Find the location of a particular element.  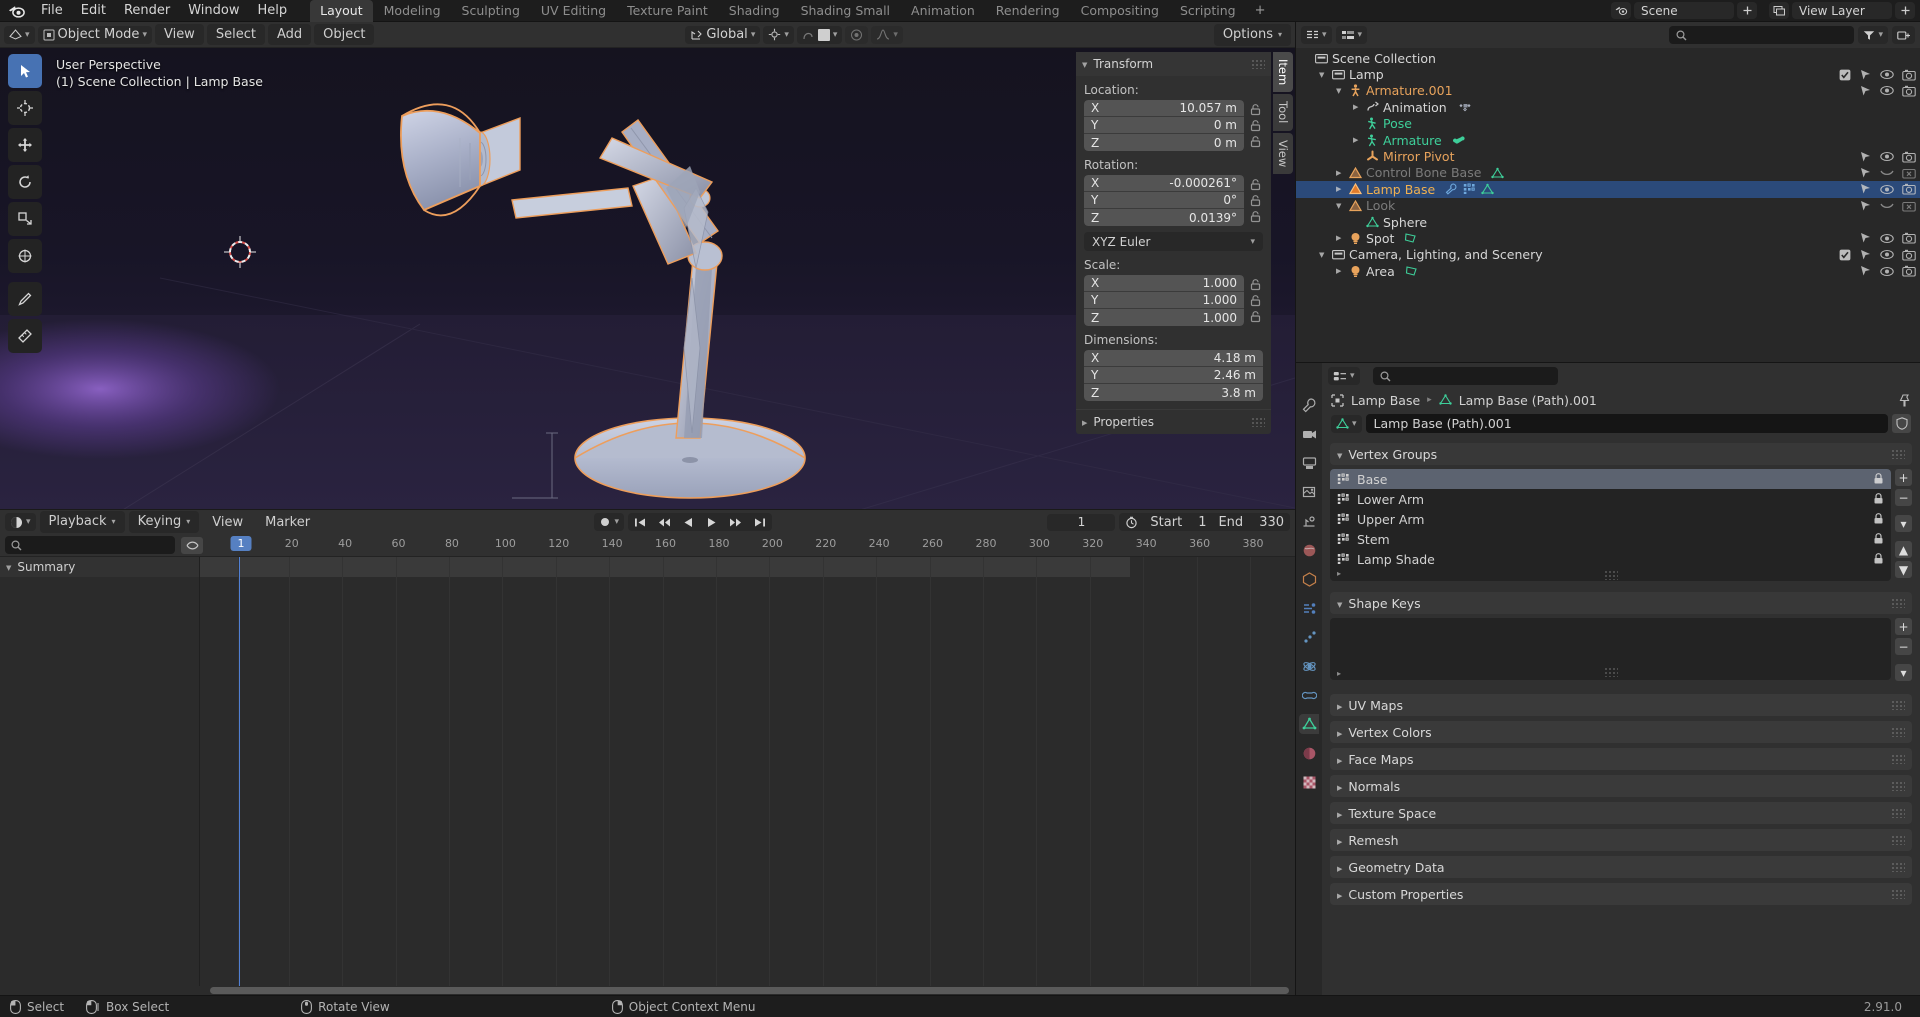

property-section-remesh: Remesh is located at coordinates (1621, 840).